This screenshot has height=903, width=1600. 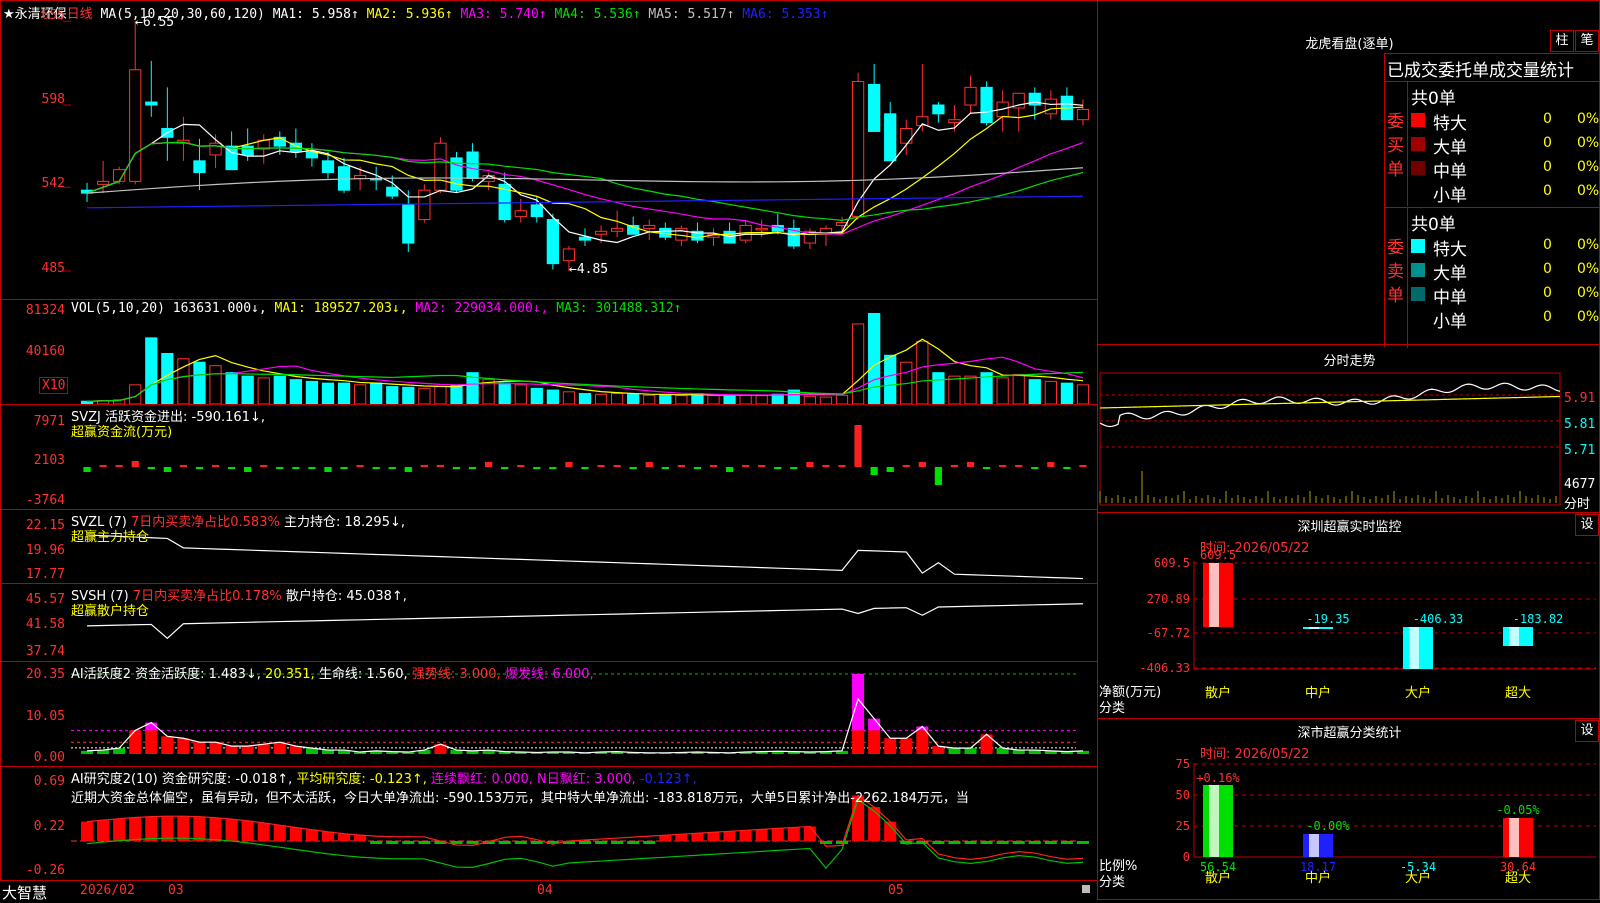 What do you see at coordinates (45, 651) in the screenshot?
I see `svsh-y-tick: 37.74` at bounding box center [45, 651].